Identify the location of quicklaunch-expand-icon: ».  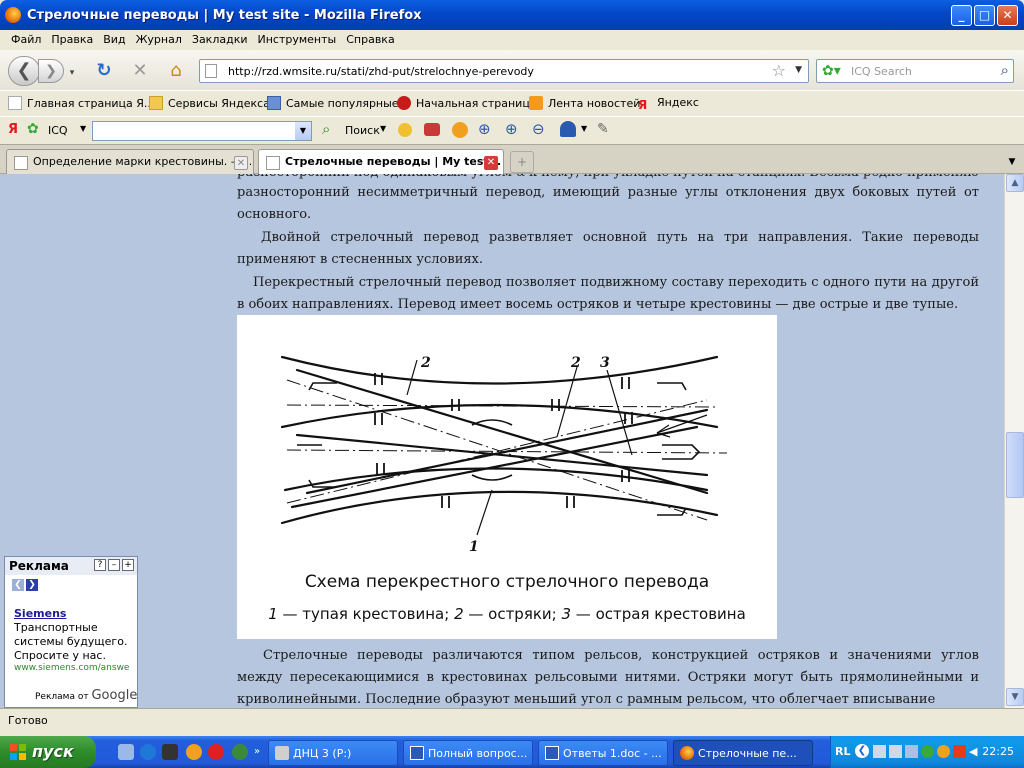
(257, 752).